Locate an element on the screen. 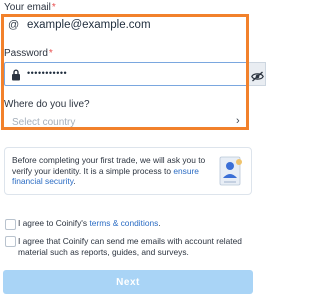  eye-off-icon is located at coordinates (257, 78).